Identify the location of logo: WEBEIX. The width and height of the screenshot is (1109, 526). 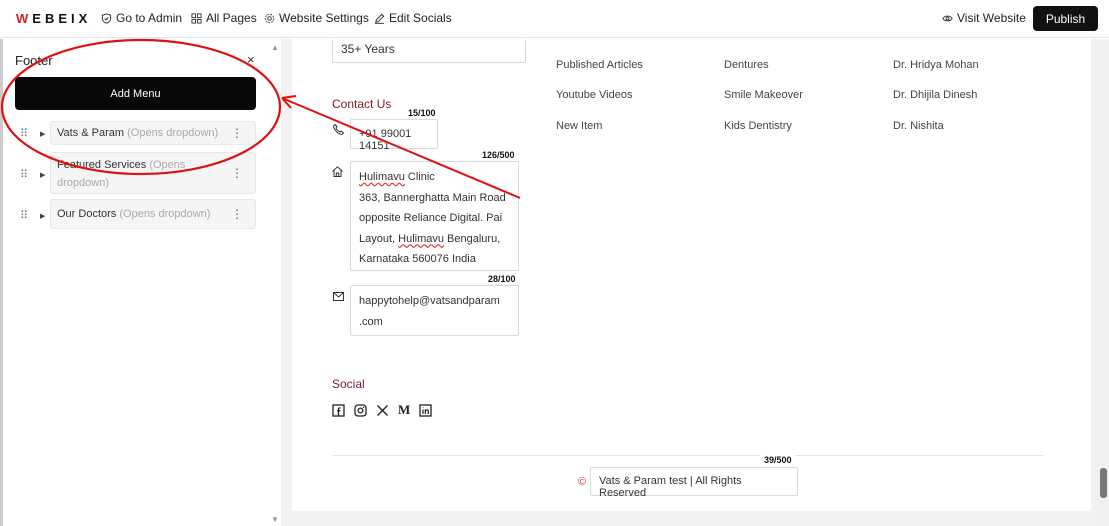
(53, 18).